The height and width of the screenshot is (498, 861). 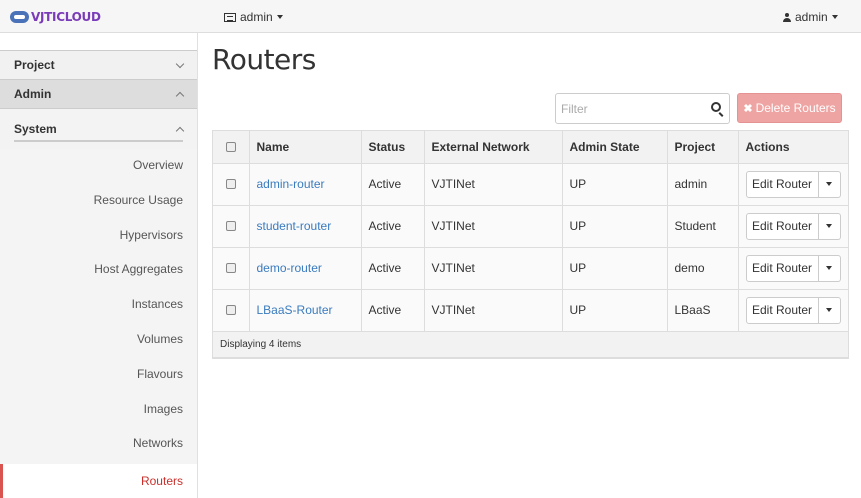 I want to click on sidebar-panel-label: System, so click(x=35, y=129).